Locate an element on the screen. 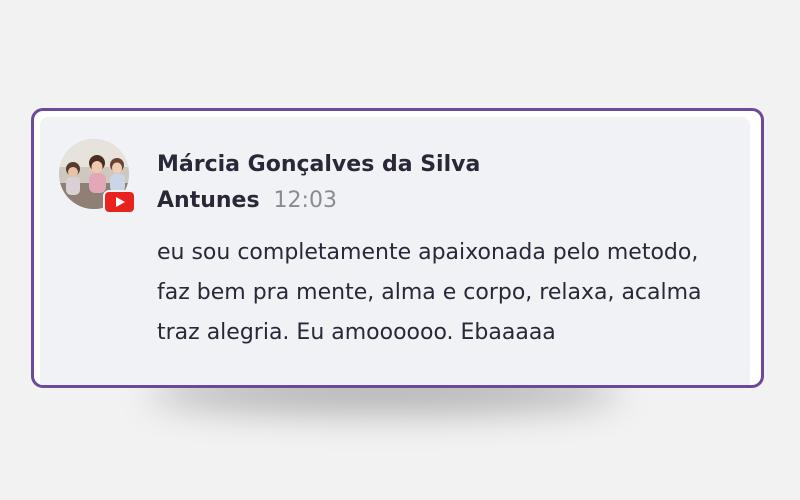 The height and width of the screenshot is (500, 800). author-name-row2: Antunes 12:03 is located at coordinates (357, 201).